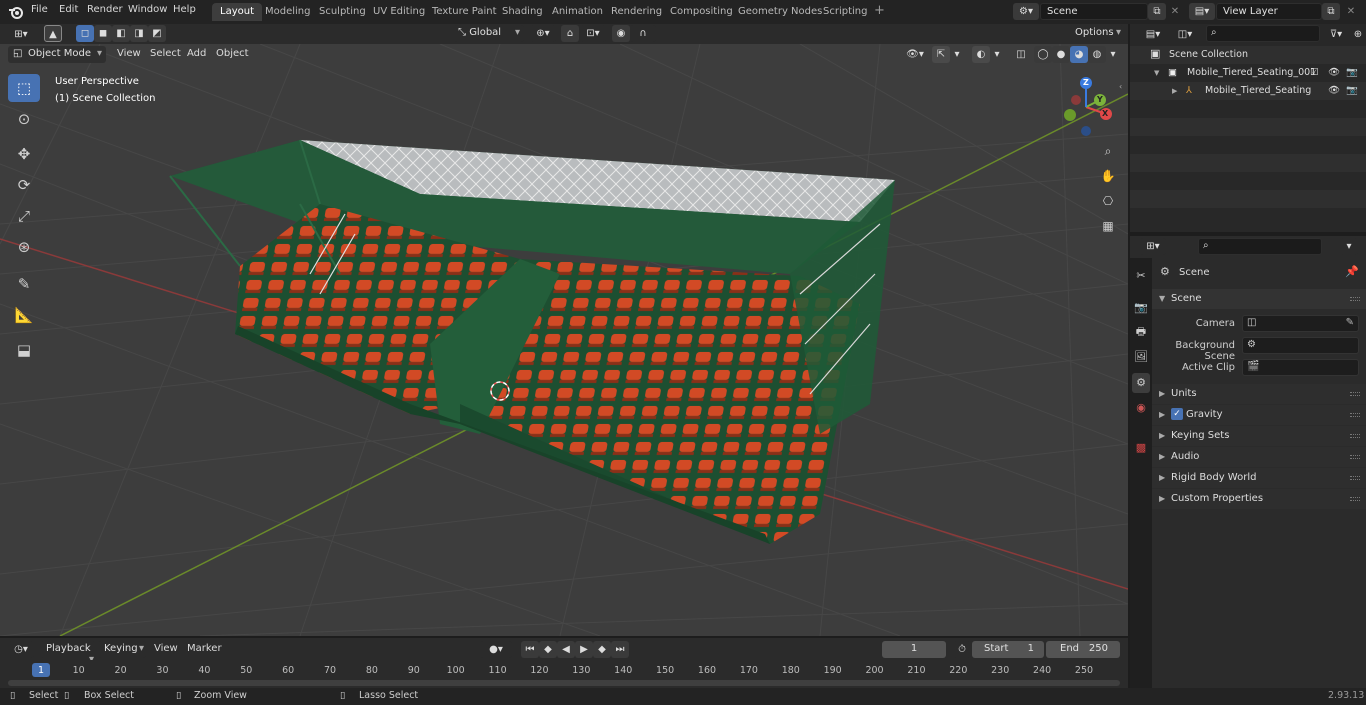 This screenshot has height=705, width=1366. Describe the element at coordinates (636, 12) in the screenshot. I see `tab-rendering: Rendering` at that location.